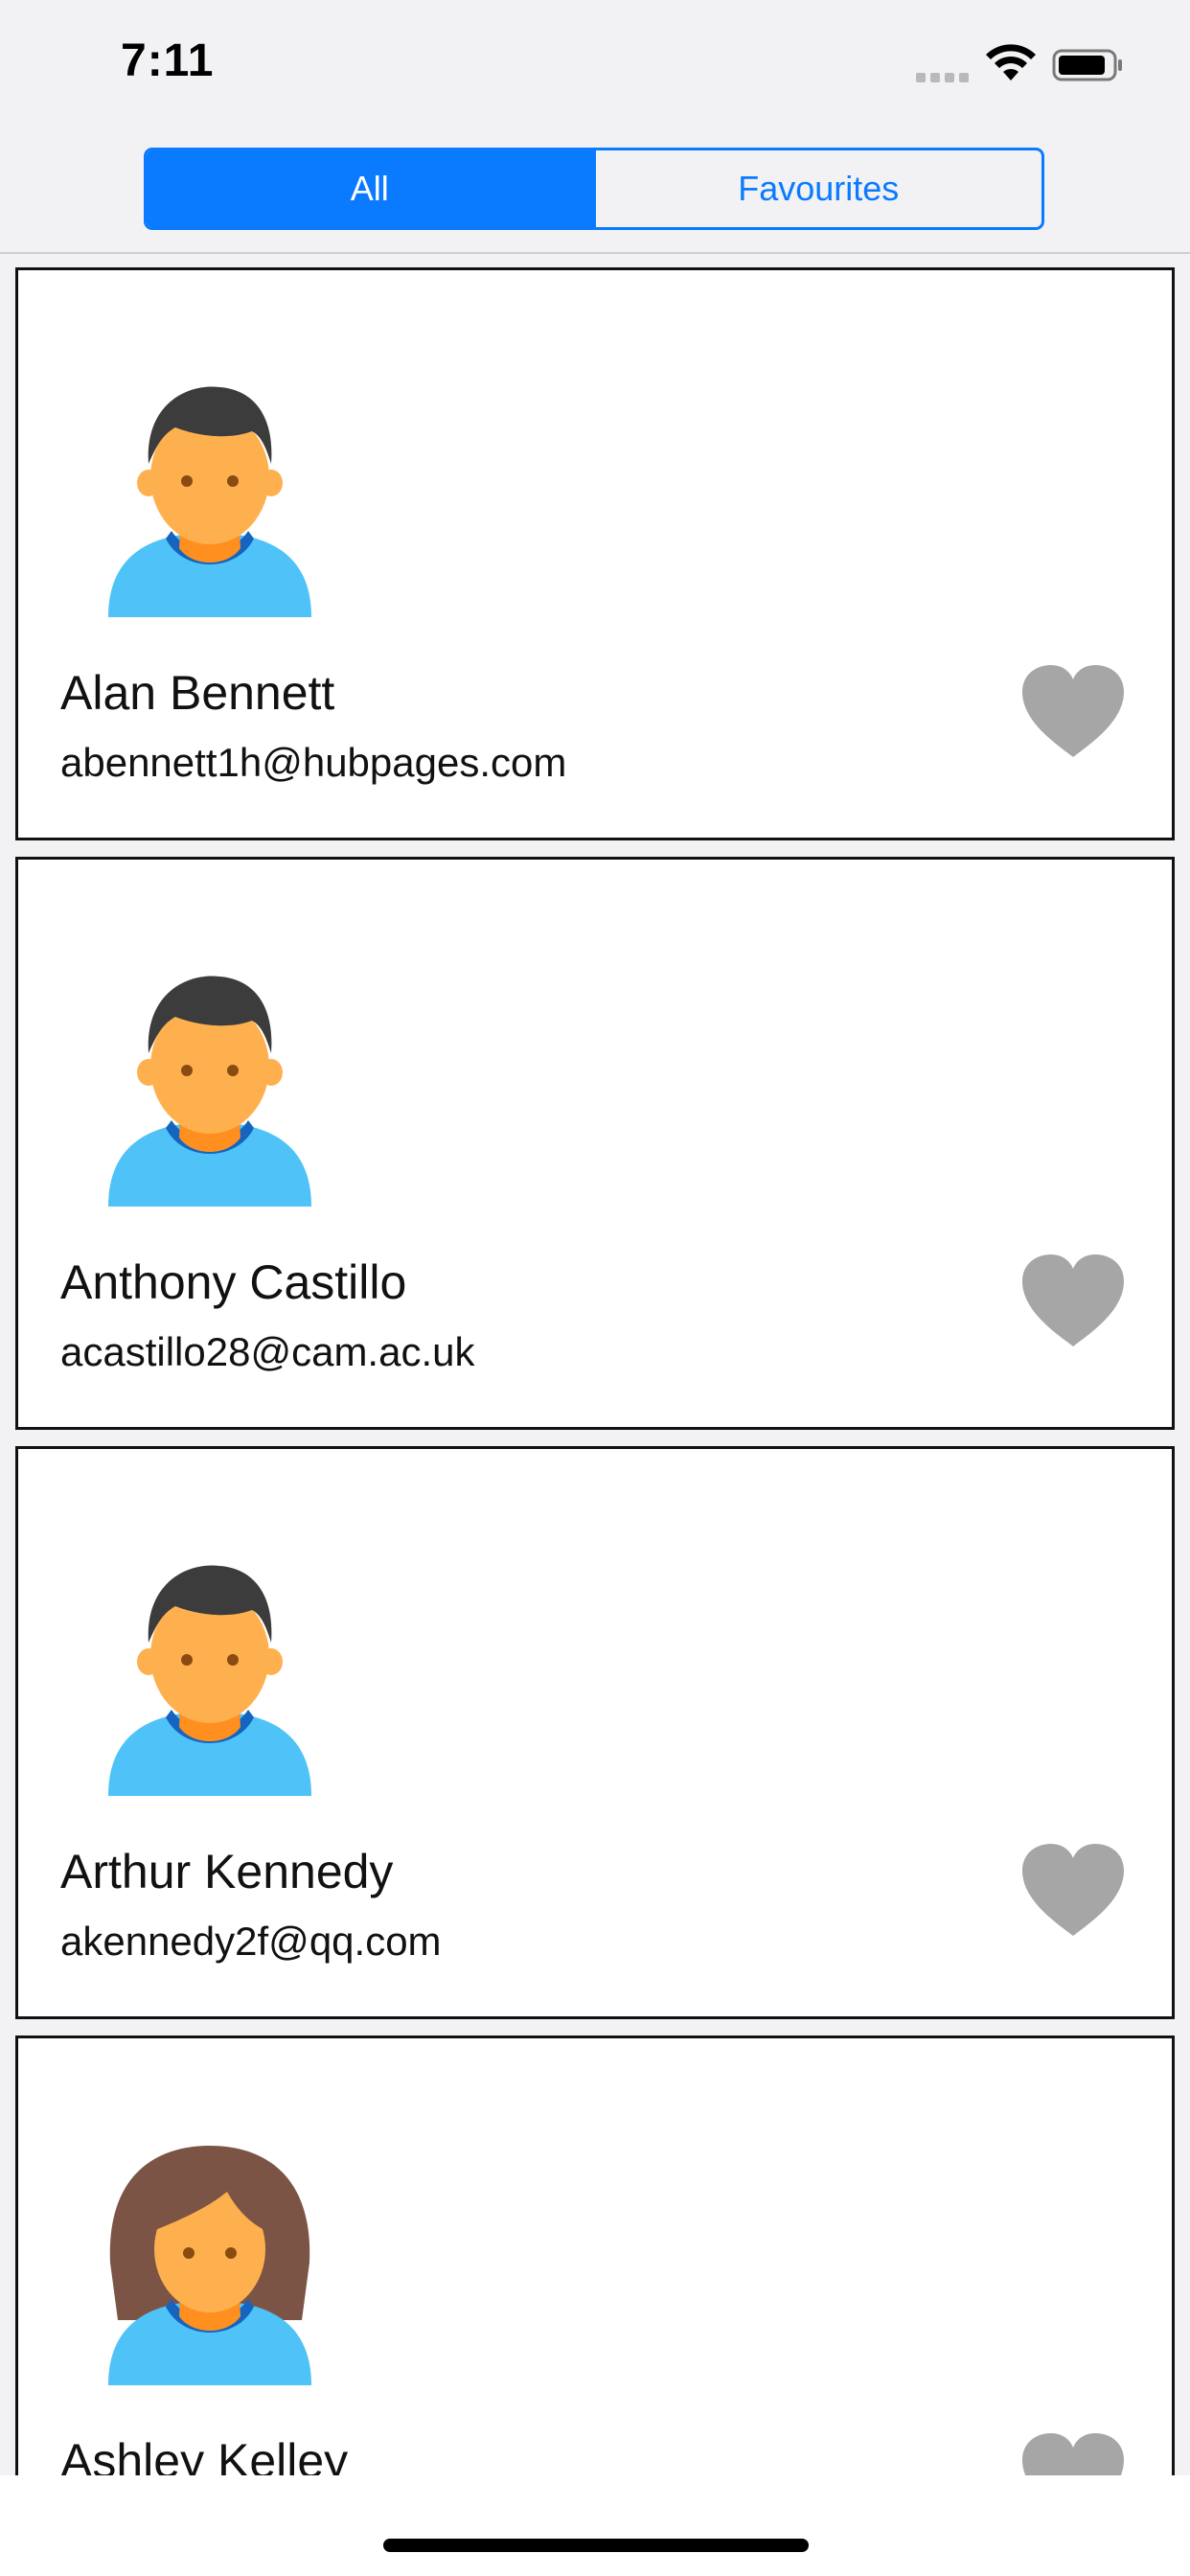 The image size is (1190, 2576). What do you see at coordinates (945, 77) in the screenshot?
I see `cellular-signal-icon` at bounding box center [945, 77].